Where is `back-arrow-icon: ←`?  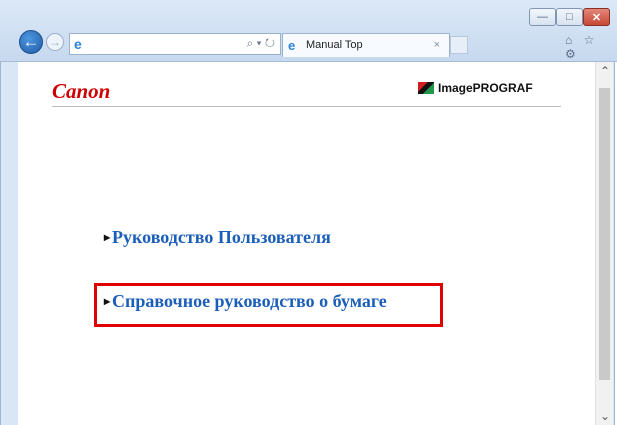
back-arrow-icon: ← is located at coordinates (31, 41).